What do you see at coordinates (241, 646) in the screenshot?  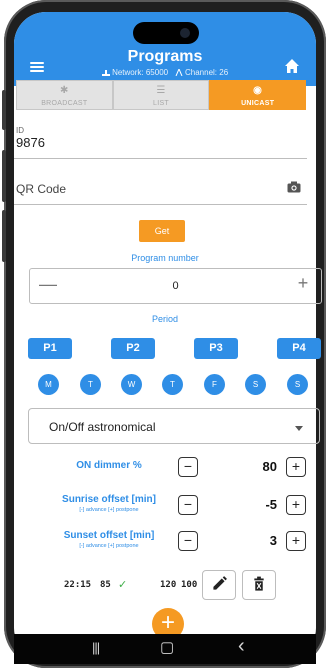 I see `back-icon: ‹` at bounding box center [241, 646].